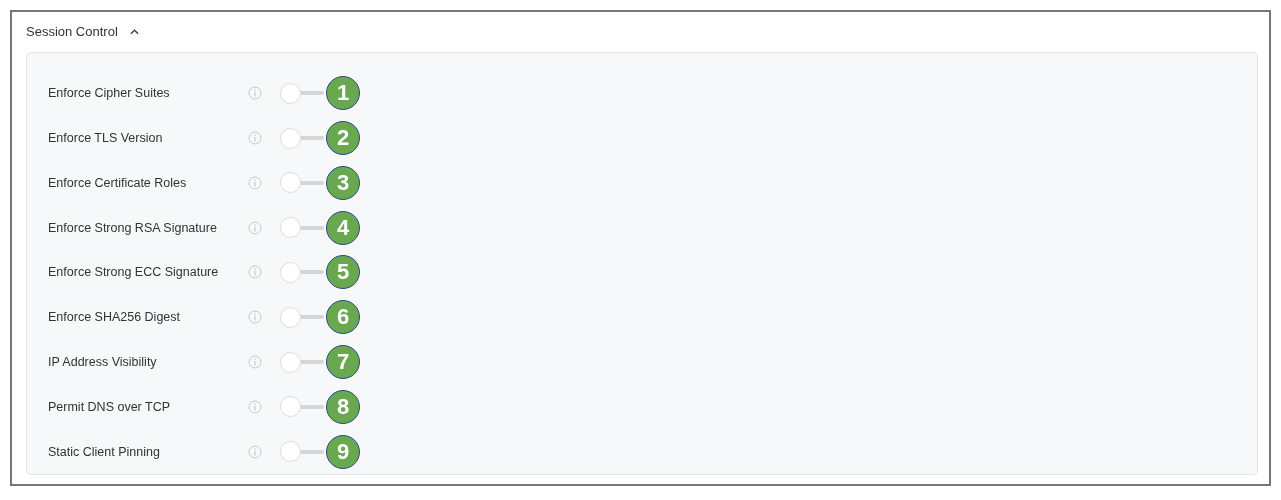  Describe the element at coordinates (343, 182) in the screenshot. I see `number-badge: 3` at that location.